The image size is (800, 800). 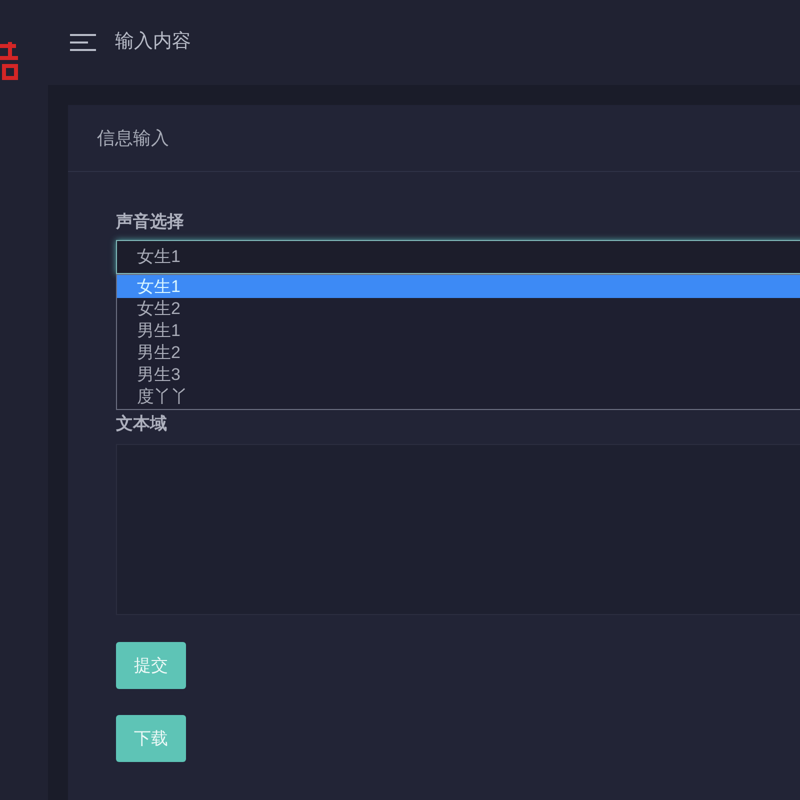 I want to click on card-title: 信息输入, so click(x=133, y=138).